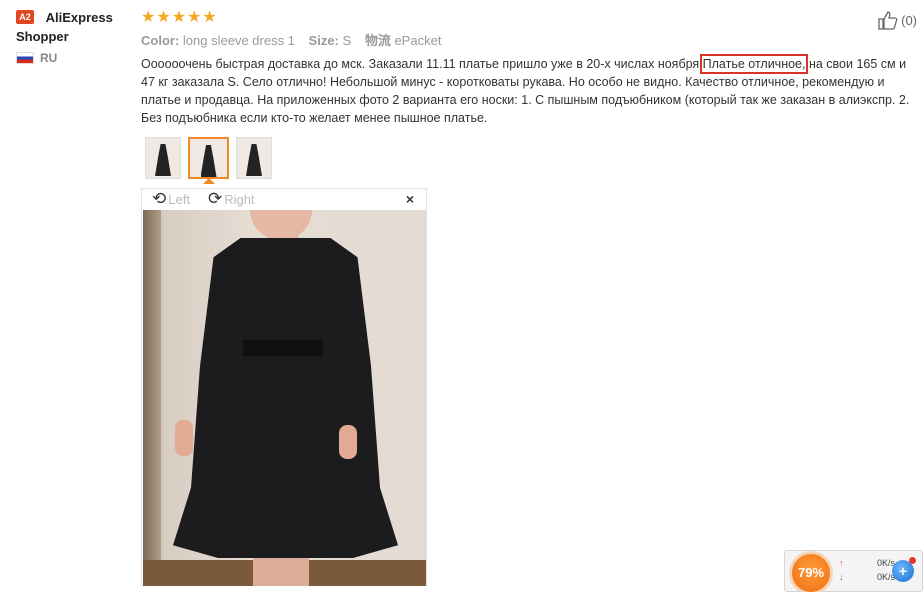  What do you see at coordinates (239, 199) in the screenshot?
I see `rotate-right-label: Right` at bounding box center [239, 199].